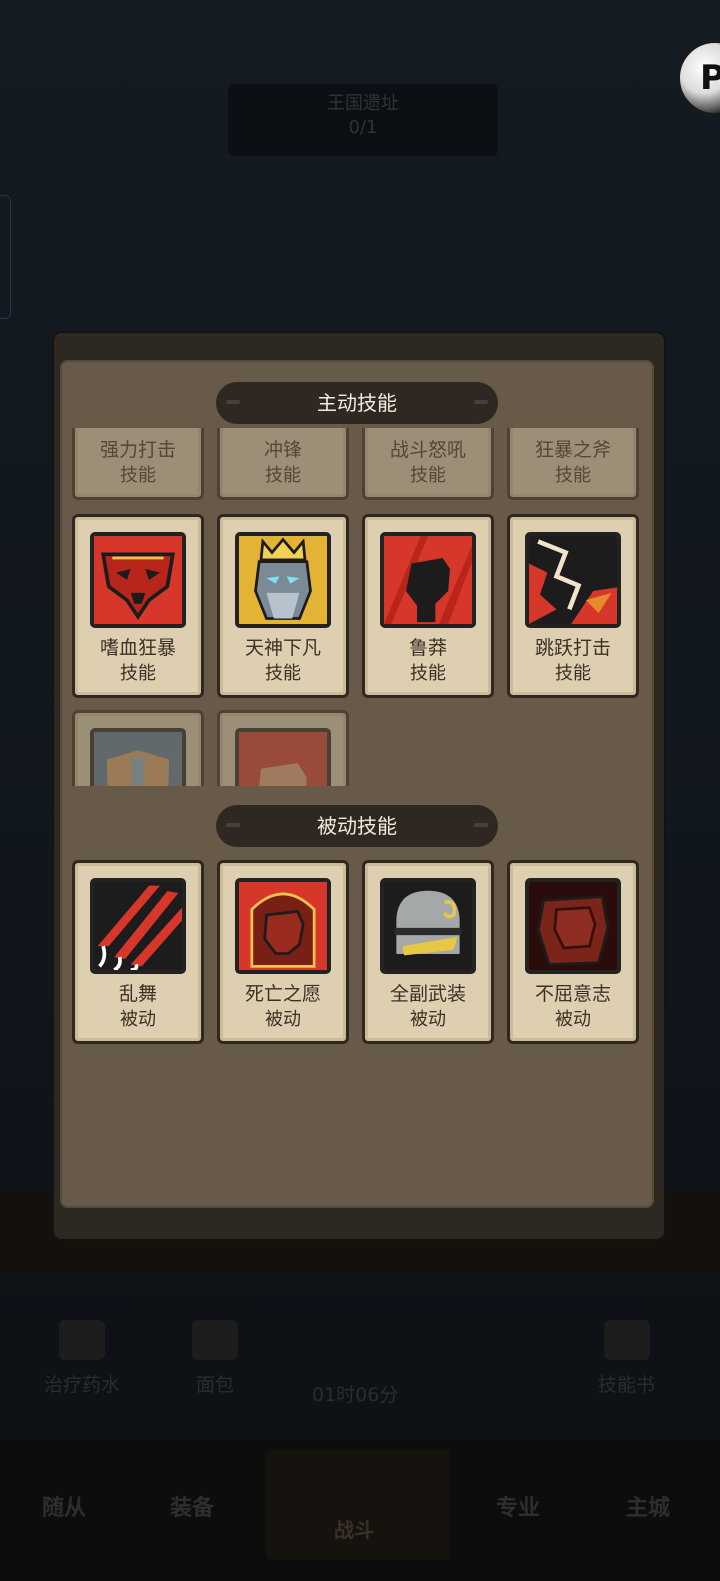 The image size is (720, 1581). Describe the element at coordinates (357, 403) in the screenshot. I see `active-skills-banner: 主动技能` at that location.